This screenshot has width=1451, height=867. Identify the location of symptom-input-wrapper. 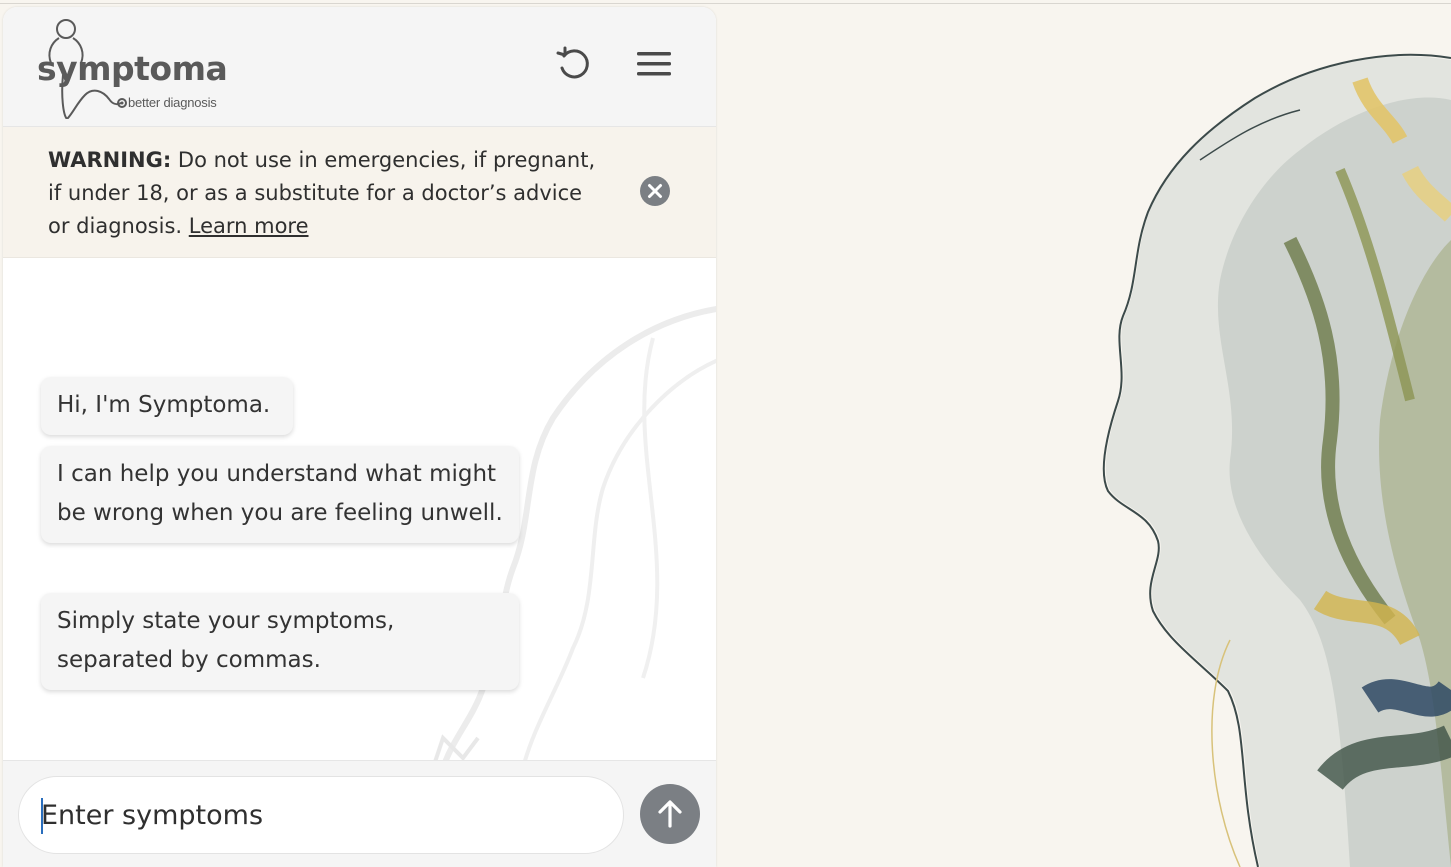
(321, 815).